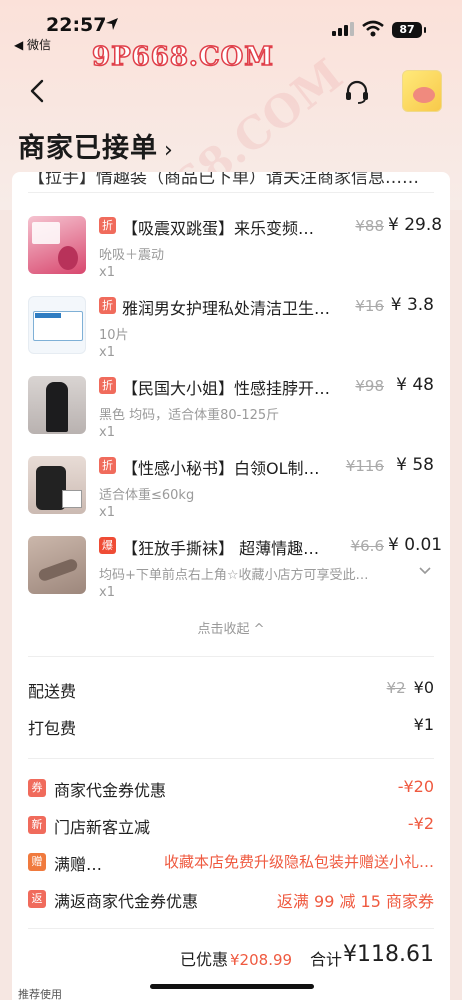 The height and width of the screenshot is (1000, 462). I want to click on total-label: 合计, so click(326, 959).